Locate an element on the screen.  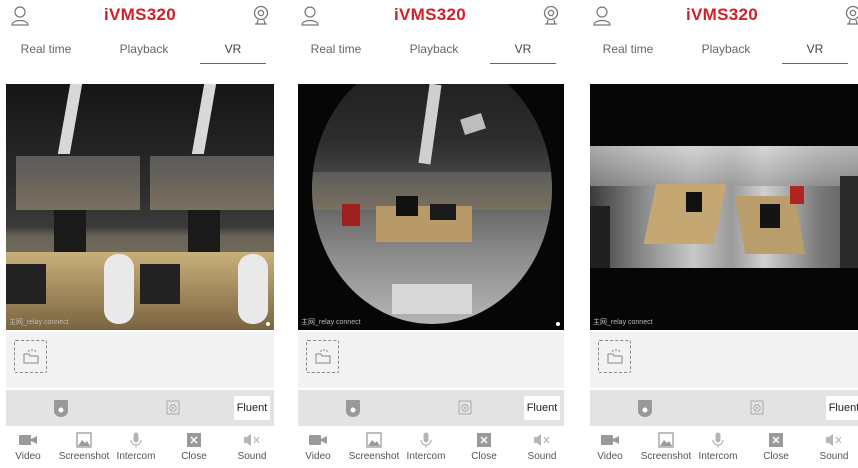
video-frame-right is located at coordinates (207, 207).